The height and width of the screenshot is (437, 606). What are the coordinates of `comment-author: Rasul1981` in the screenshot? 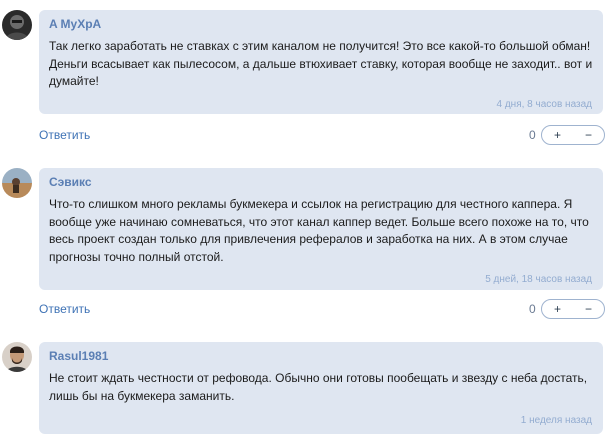 It's located at (321, 356).